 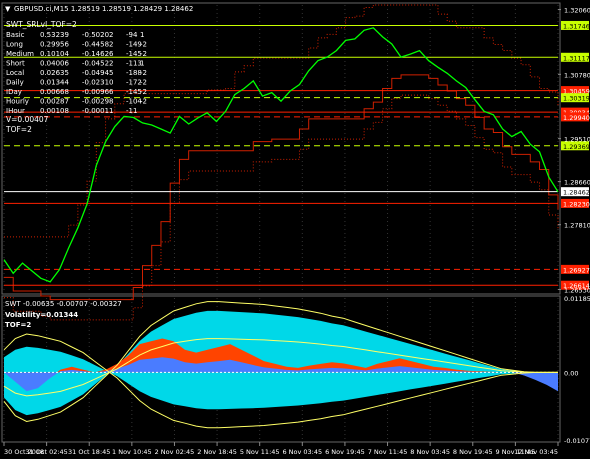 I want to click on level-price-label: 1.31117, so click(x=576, y=58).